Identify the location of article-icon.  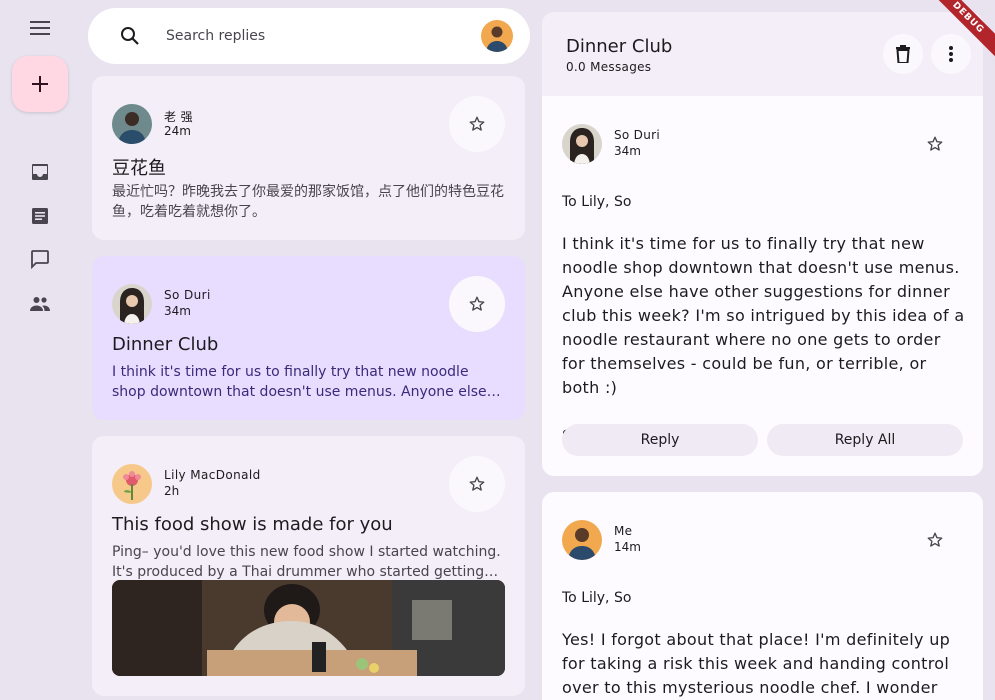
(40, 216).